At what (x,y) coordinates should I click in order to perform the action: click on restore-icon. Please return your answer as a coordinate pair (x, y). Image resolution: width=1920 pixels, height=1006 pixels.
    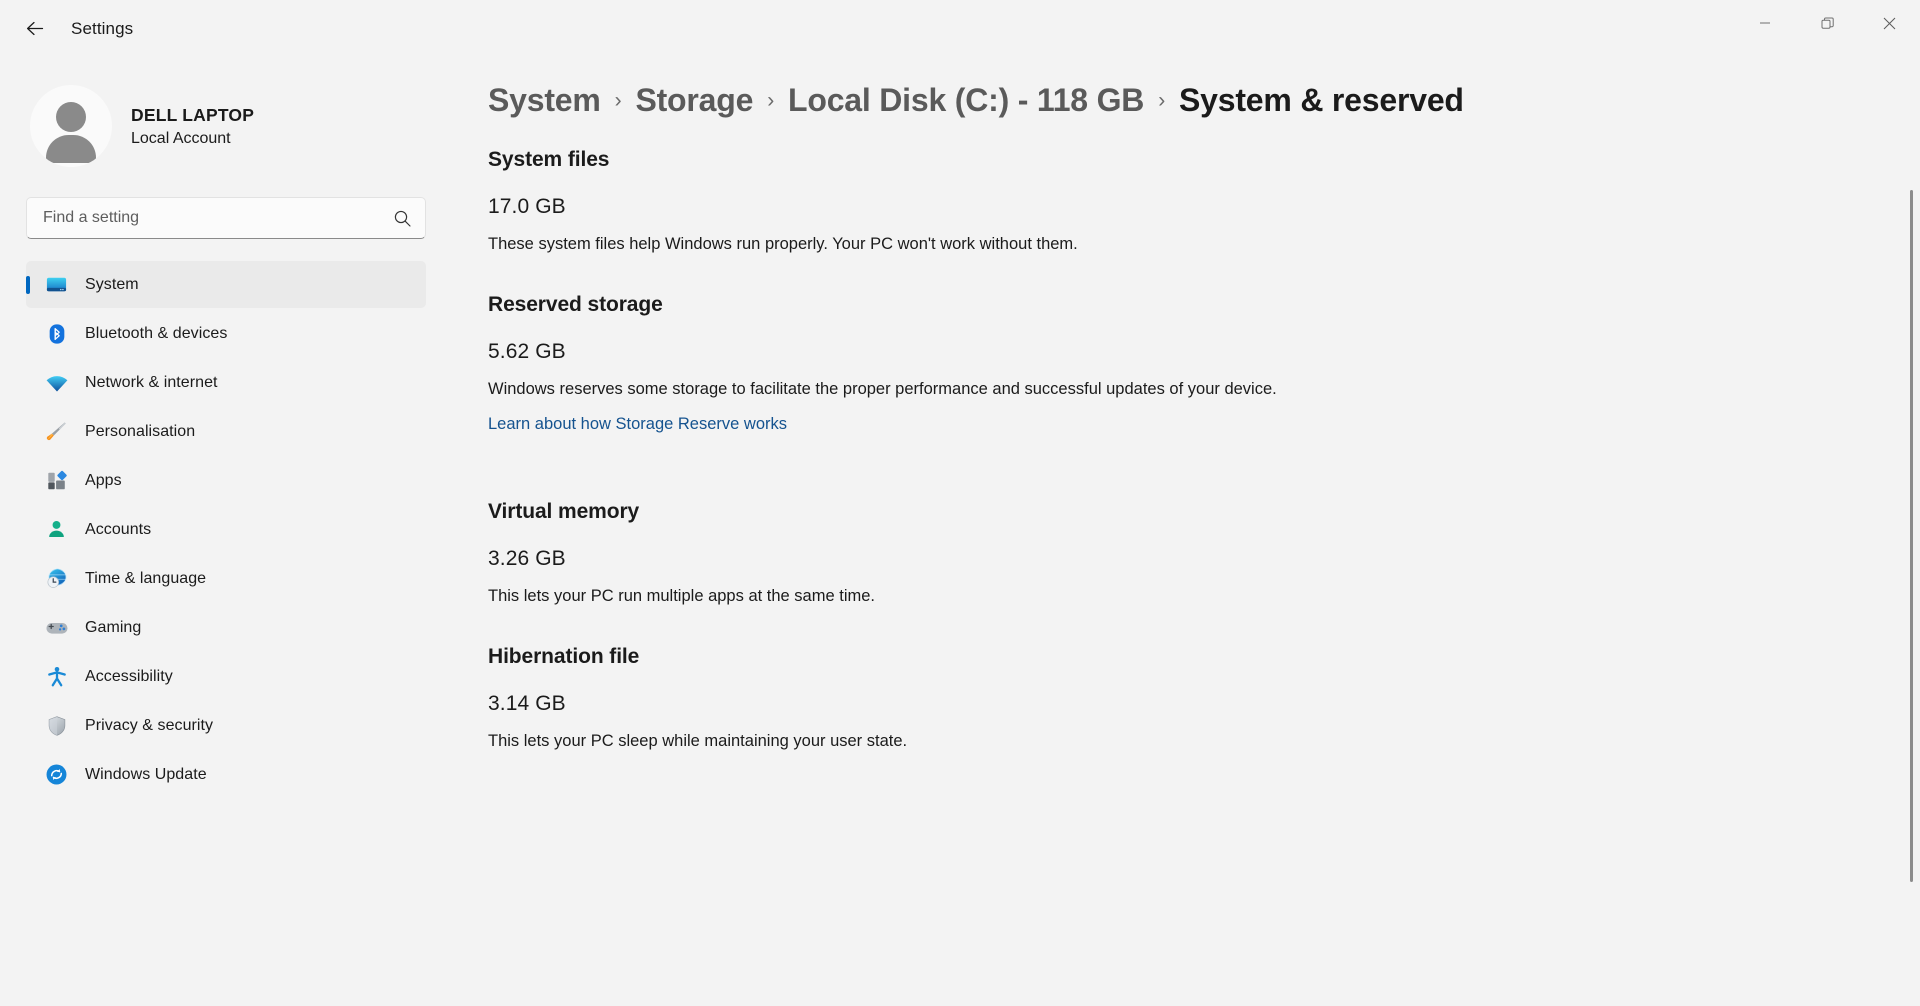
    Looking at the image, I should click on (1827, 23).